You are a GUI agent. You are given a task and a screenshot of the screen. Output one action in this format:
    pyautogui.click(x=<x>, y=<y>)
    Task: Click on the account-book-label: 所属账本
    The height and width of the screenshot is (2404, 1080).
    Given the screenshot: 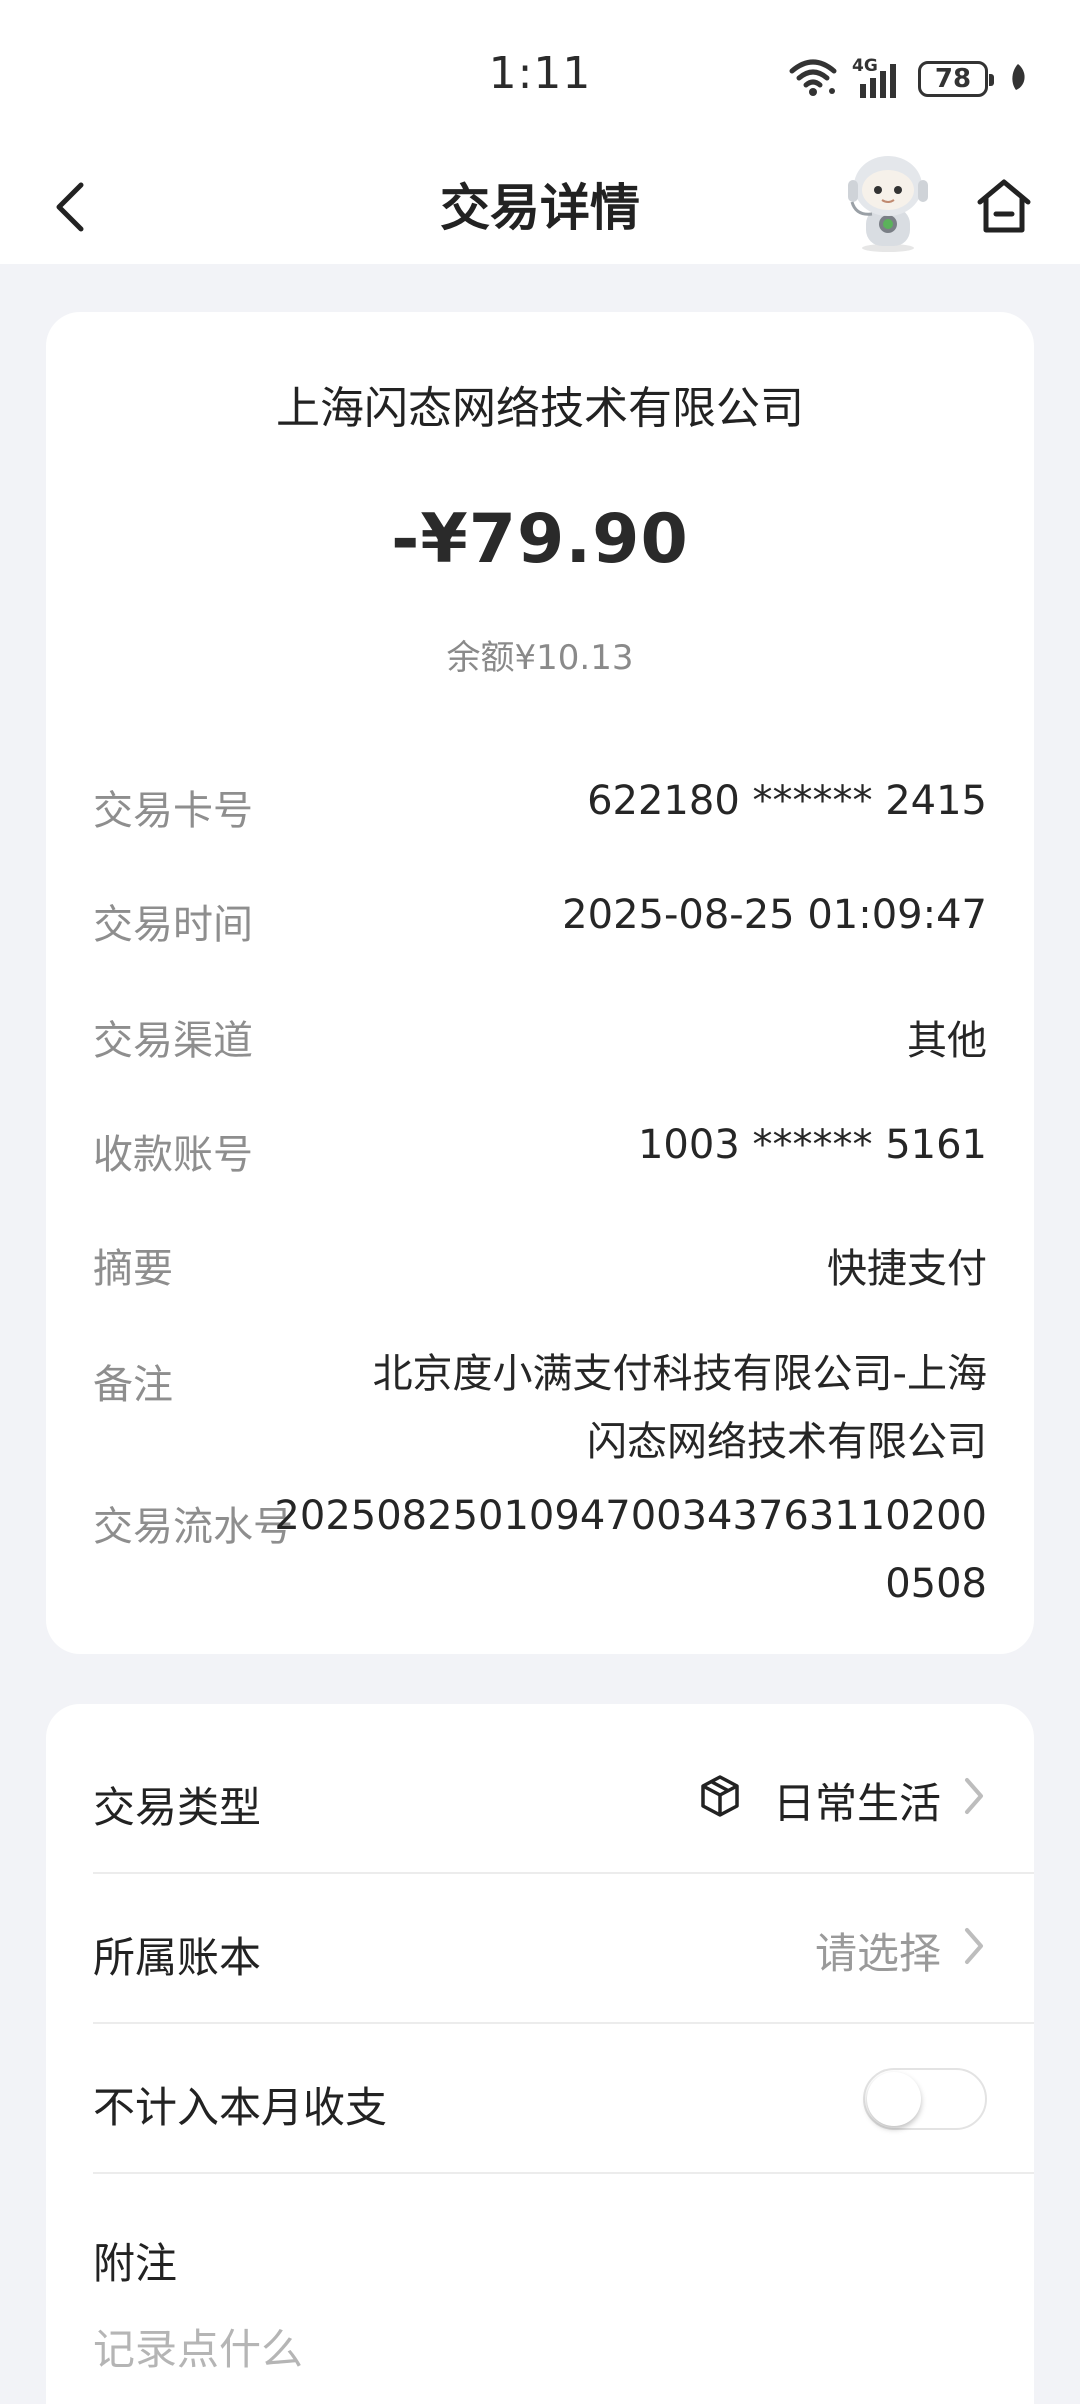 What is the action you would take?
    pyautogui.click(x=177, y=1957)
    